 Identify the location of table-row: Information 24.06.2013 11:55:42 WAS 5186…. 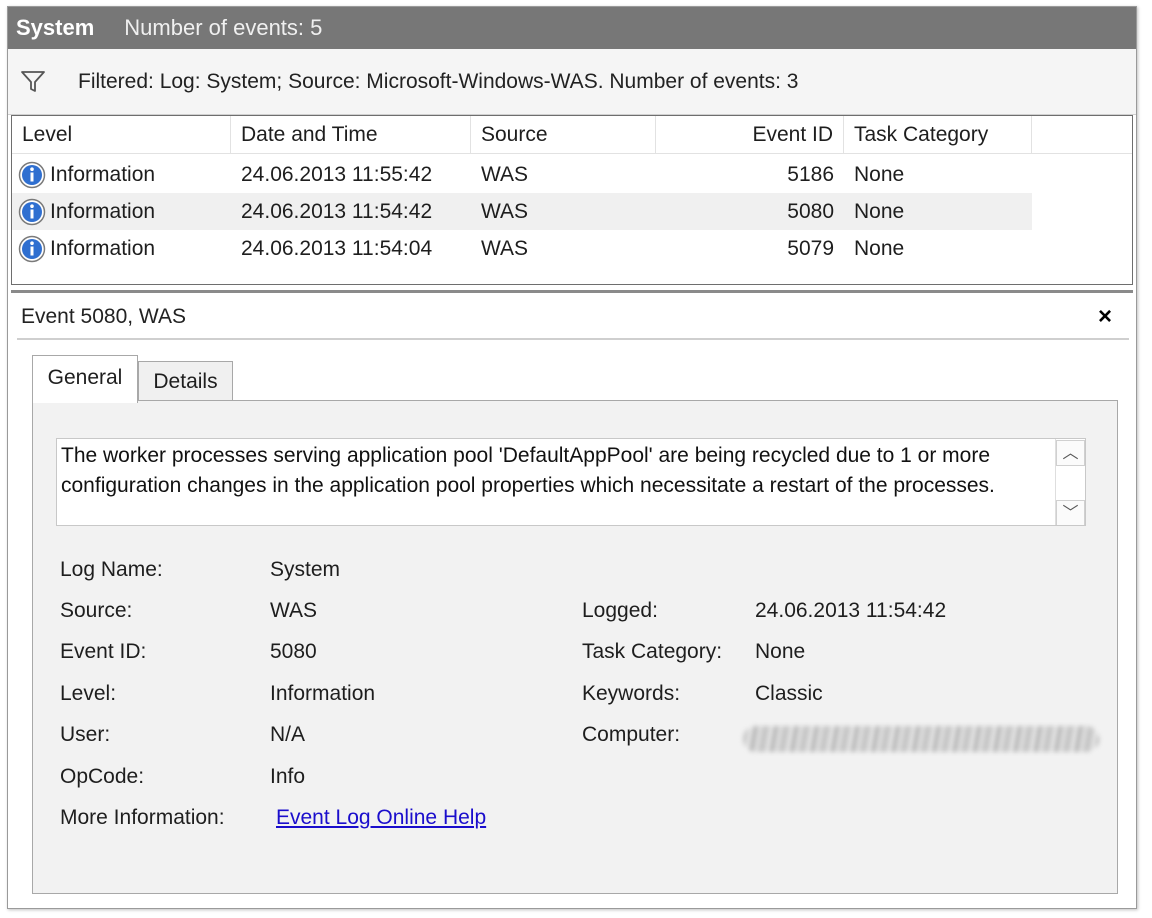
(522, 174).